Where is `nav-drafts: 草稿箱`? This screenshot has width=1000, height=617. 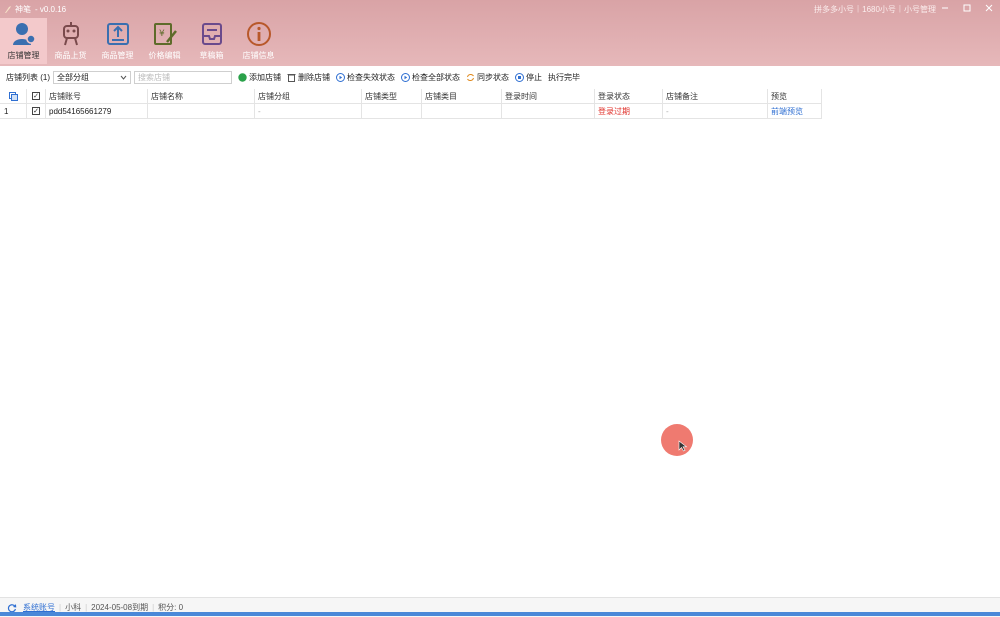 nav-drafts: 草稿箱 is located at coordinates (211, 41).